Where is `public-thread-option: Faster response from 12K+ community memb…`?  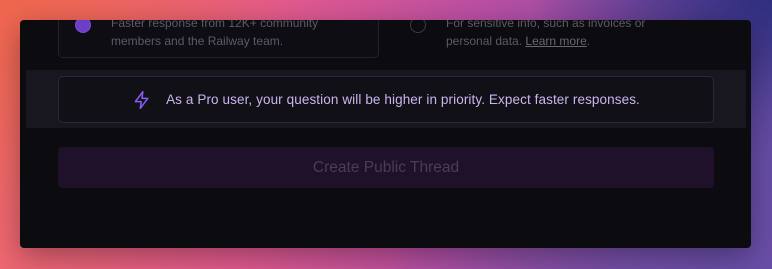 public-thread-option: Faster response from 12K+ community memb… is located at coordinates (218, 39).